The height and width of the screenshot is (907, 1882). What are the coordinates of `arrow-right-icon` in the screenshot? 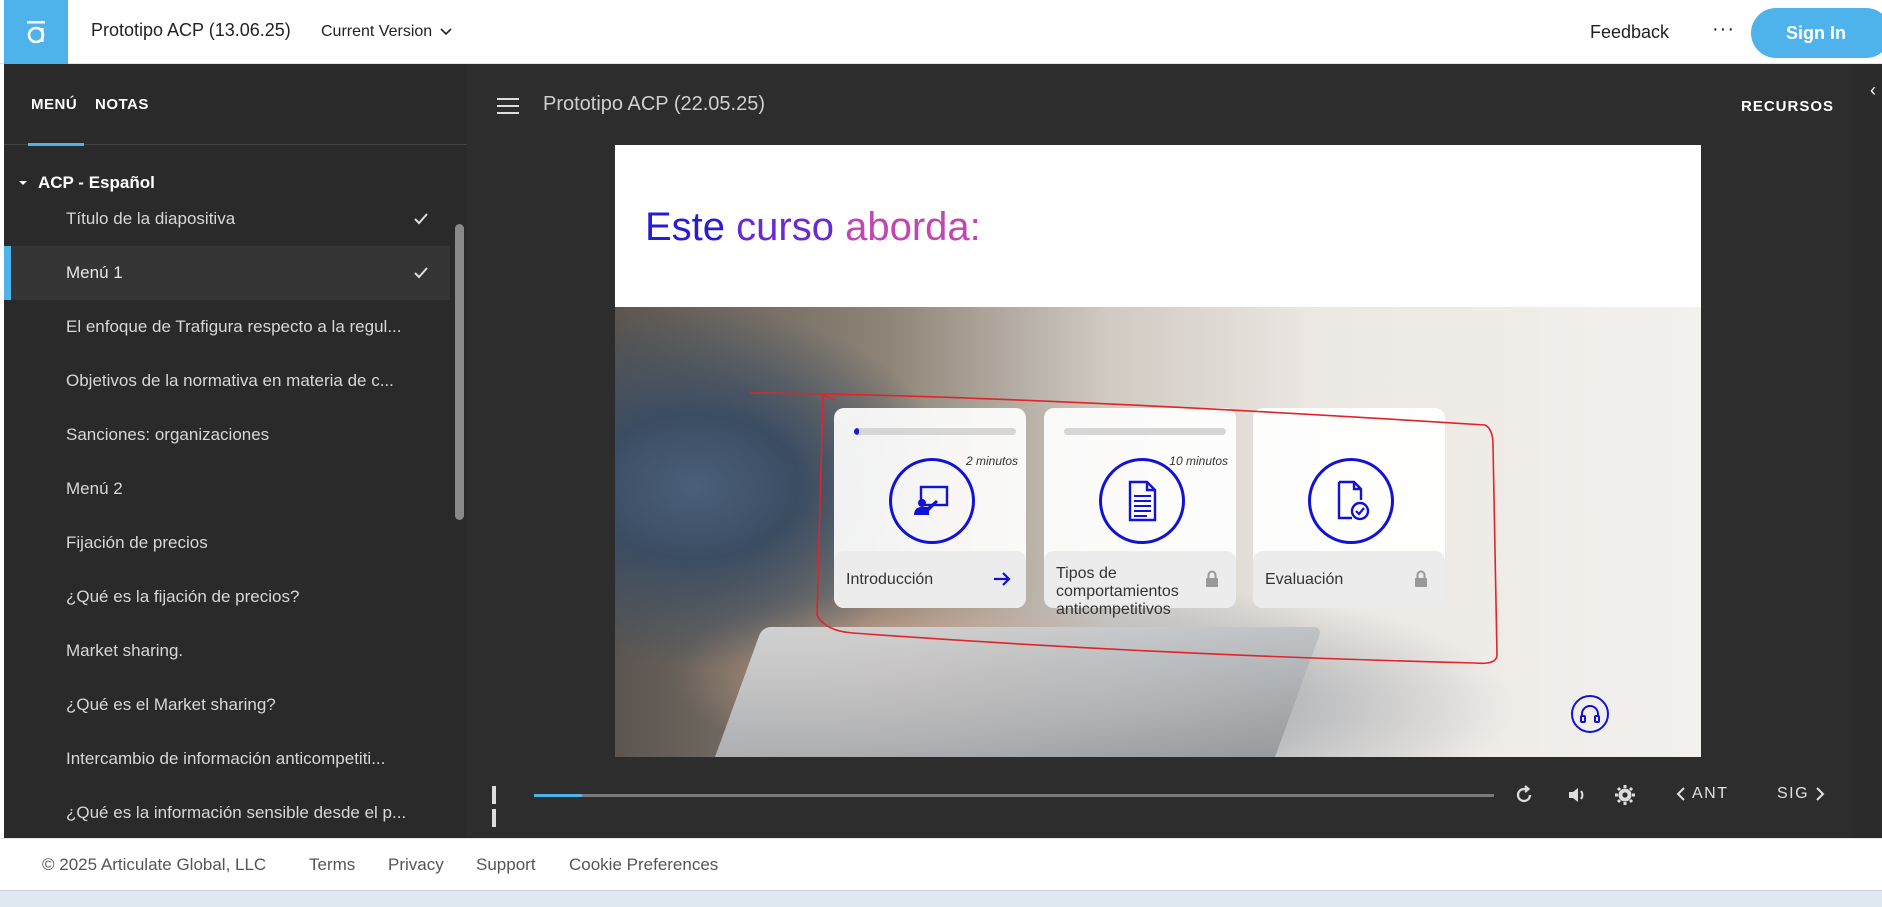 It's located at (1002, 579).